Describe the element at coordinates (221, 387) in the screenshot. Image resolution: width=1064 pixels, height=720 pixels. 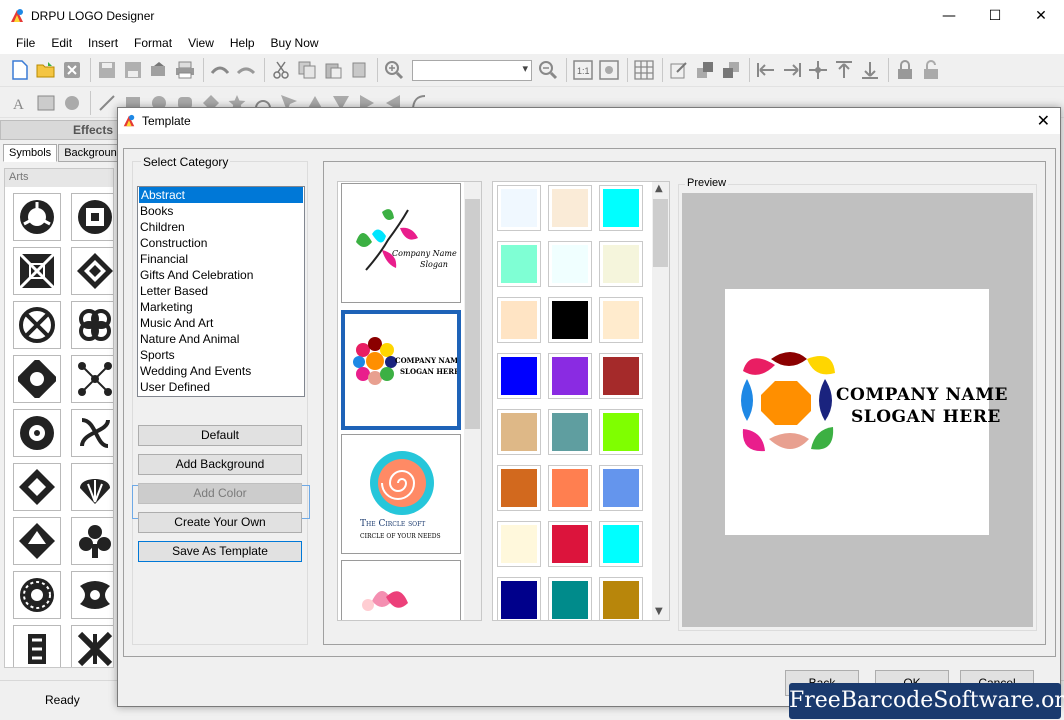
I see `category-item-user-defined: User Defined` at that location.